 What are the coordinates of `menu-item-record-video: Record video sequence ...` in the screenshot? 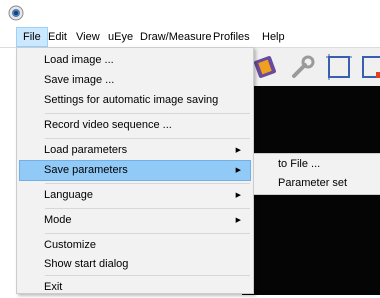 It's located at (135, 125).